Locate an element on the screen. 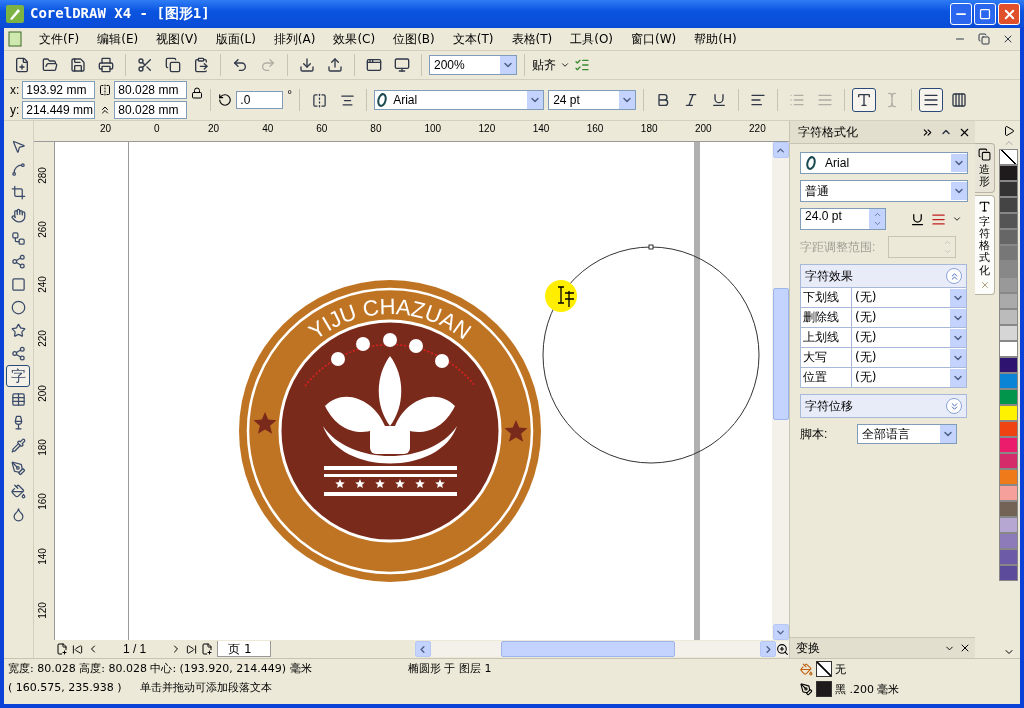 Image resolution: width=1024 pixels, height=708 pixels. ruler-label: 280 is located at coordinates (42, 175).